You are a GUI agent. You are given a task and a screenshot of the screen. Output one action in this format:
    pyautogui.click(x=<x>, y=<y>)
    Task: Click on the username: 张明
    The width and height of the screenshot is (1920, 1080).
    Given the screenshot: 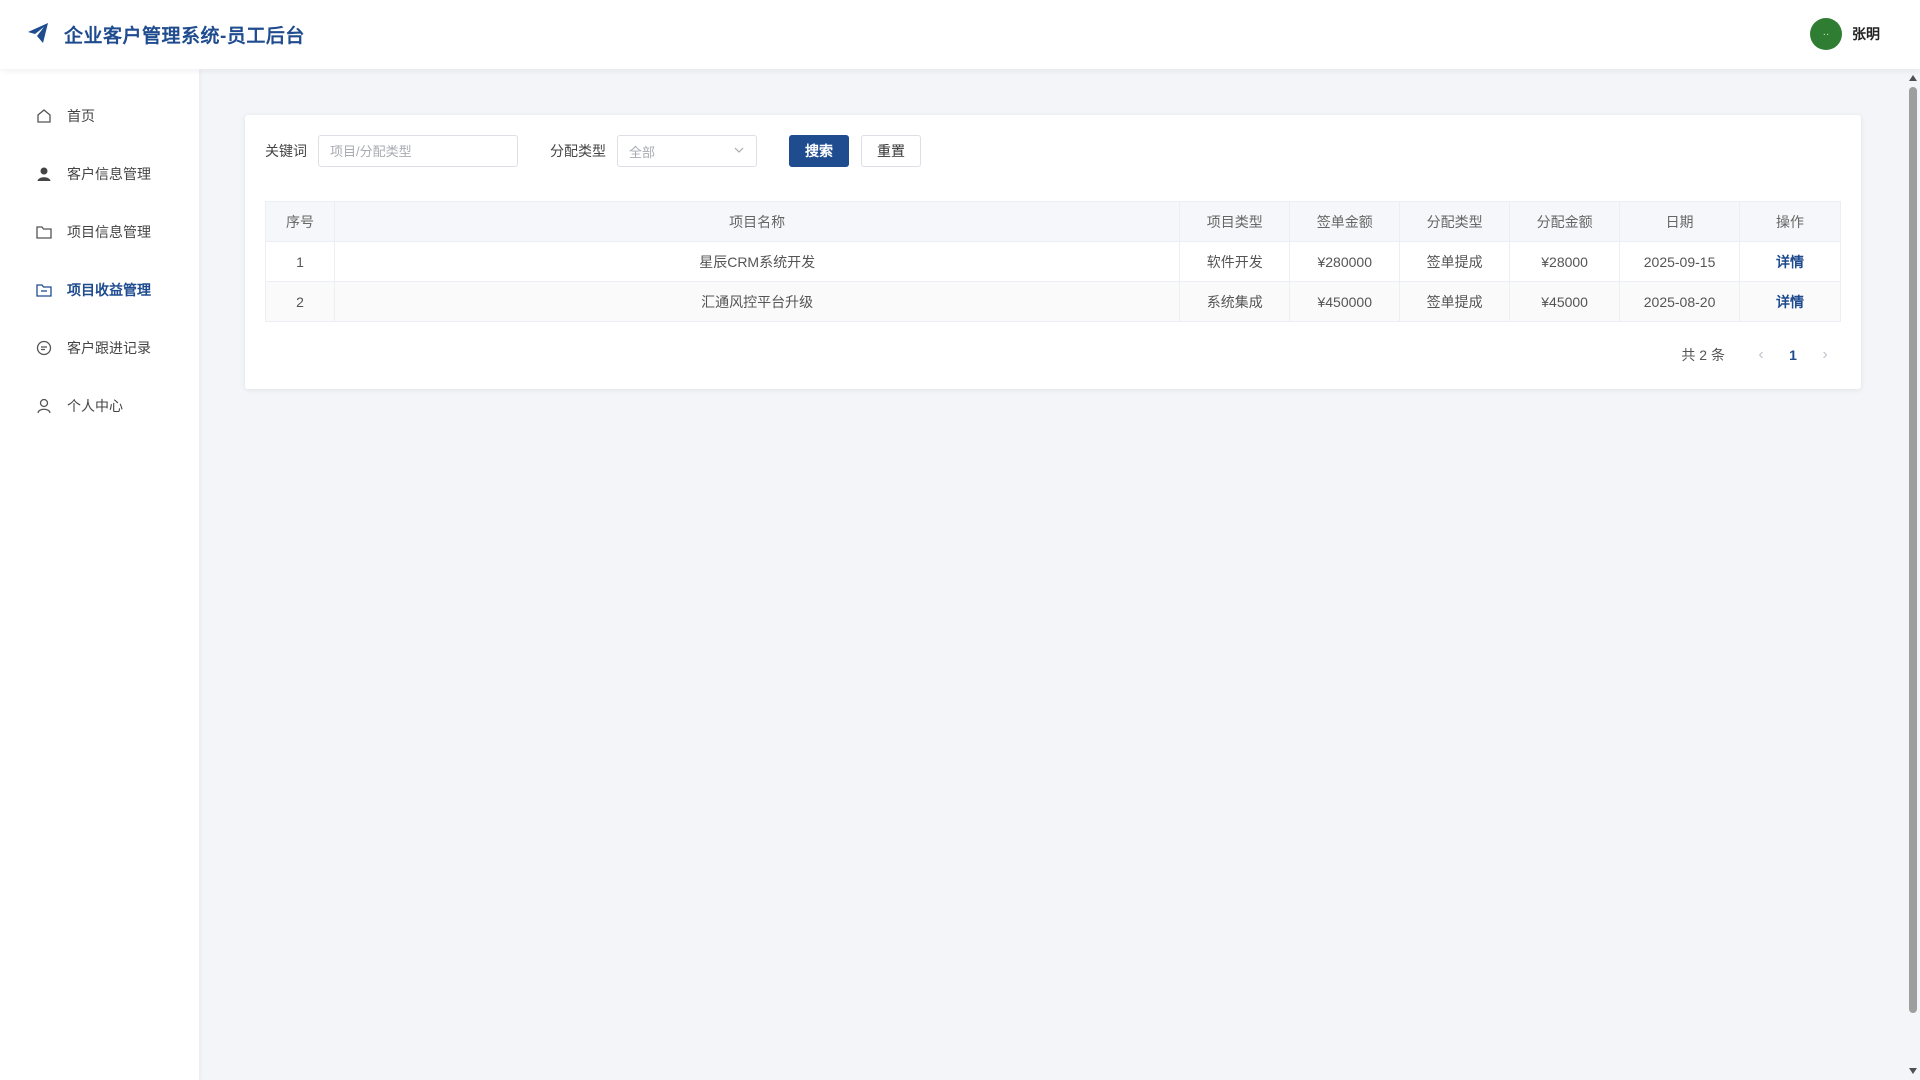 What is the action you would take?
    pyautogui.click(x=1866, y=34)
    